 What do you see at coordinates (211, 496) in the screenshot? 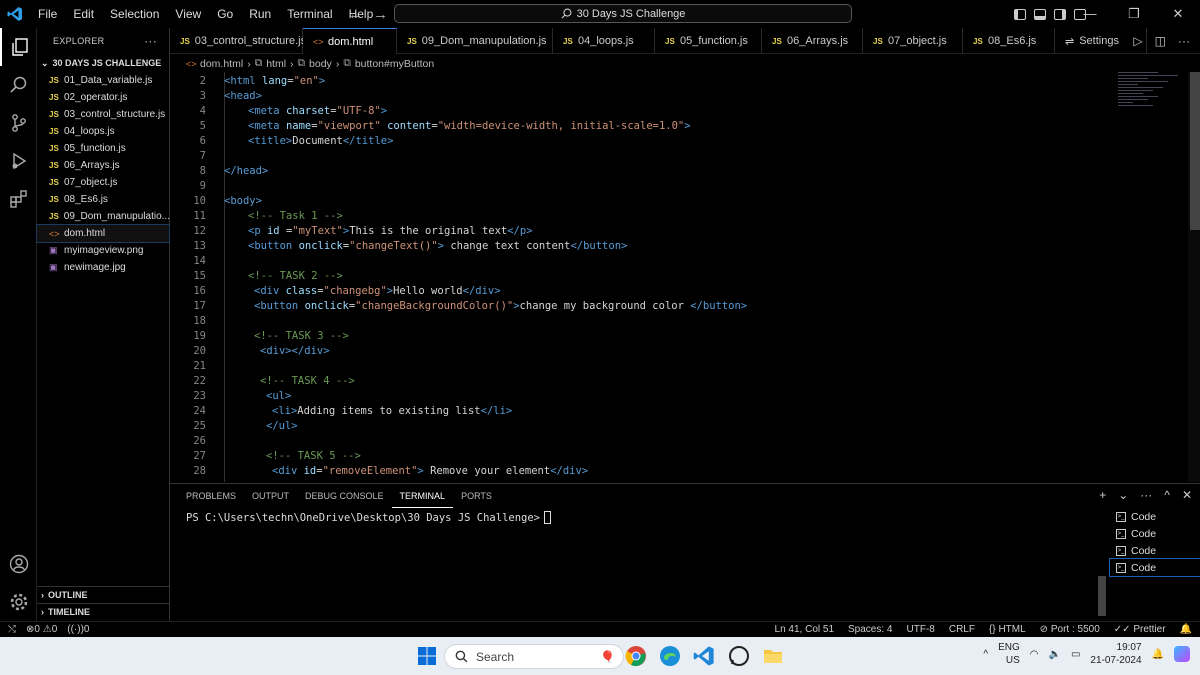
I see `tab-problems: PROBLEMS` at bounding box center [211, 496].